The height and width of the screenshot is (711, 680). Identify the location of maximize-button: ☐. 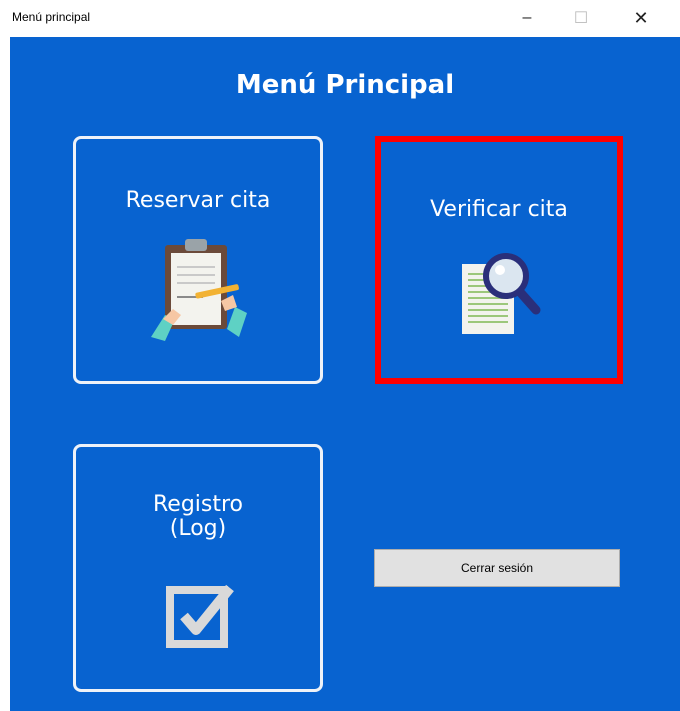
(581, 18).